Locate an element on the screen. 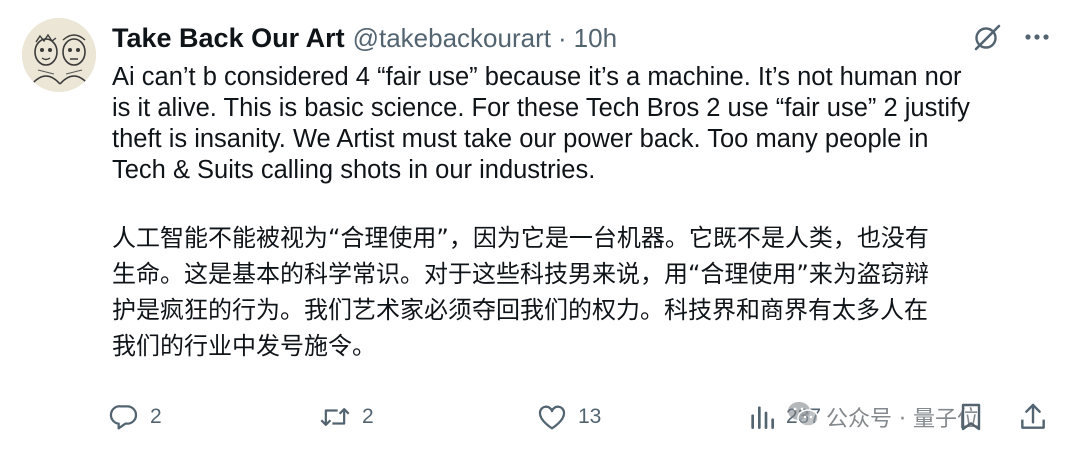 The width and height of the screenshot is (1080, 458). share-icon is located at coordinates (1033, 417).